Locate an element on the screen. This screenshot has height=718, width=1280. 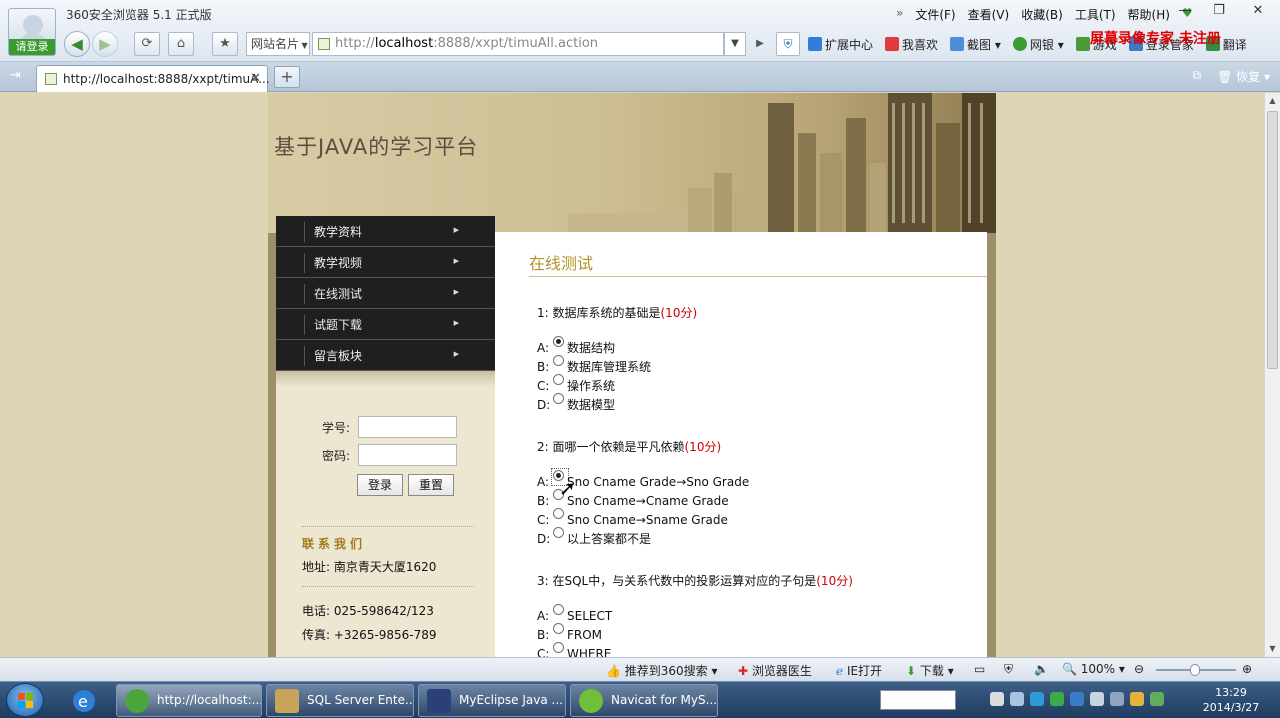
tray-flag-icon is located at coordinates (1137, 699).